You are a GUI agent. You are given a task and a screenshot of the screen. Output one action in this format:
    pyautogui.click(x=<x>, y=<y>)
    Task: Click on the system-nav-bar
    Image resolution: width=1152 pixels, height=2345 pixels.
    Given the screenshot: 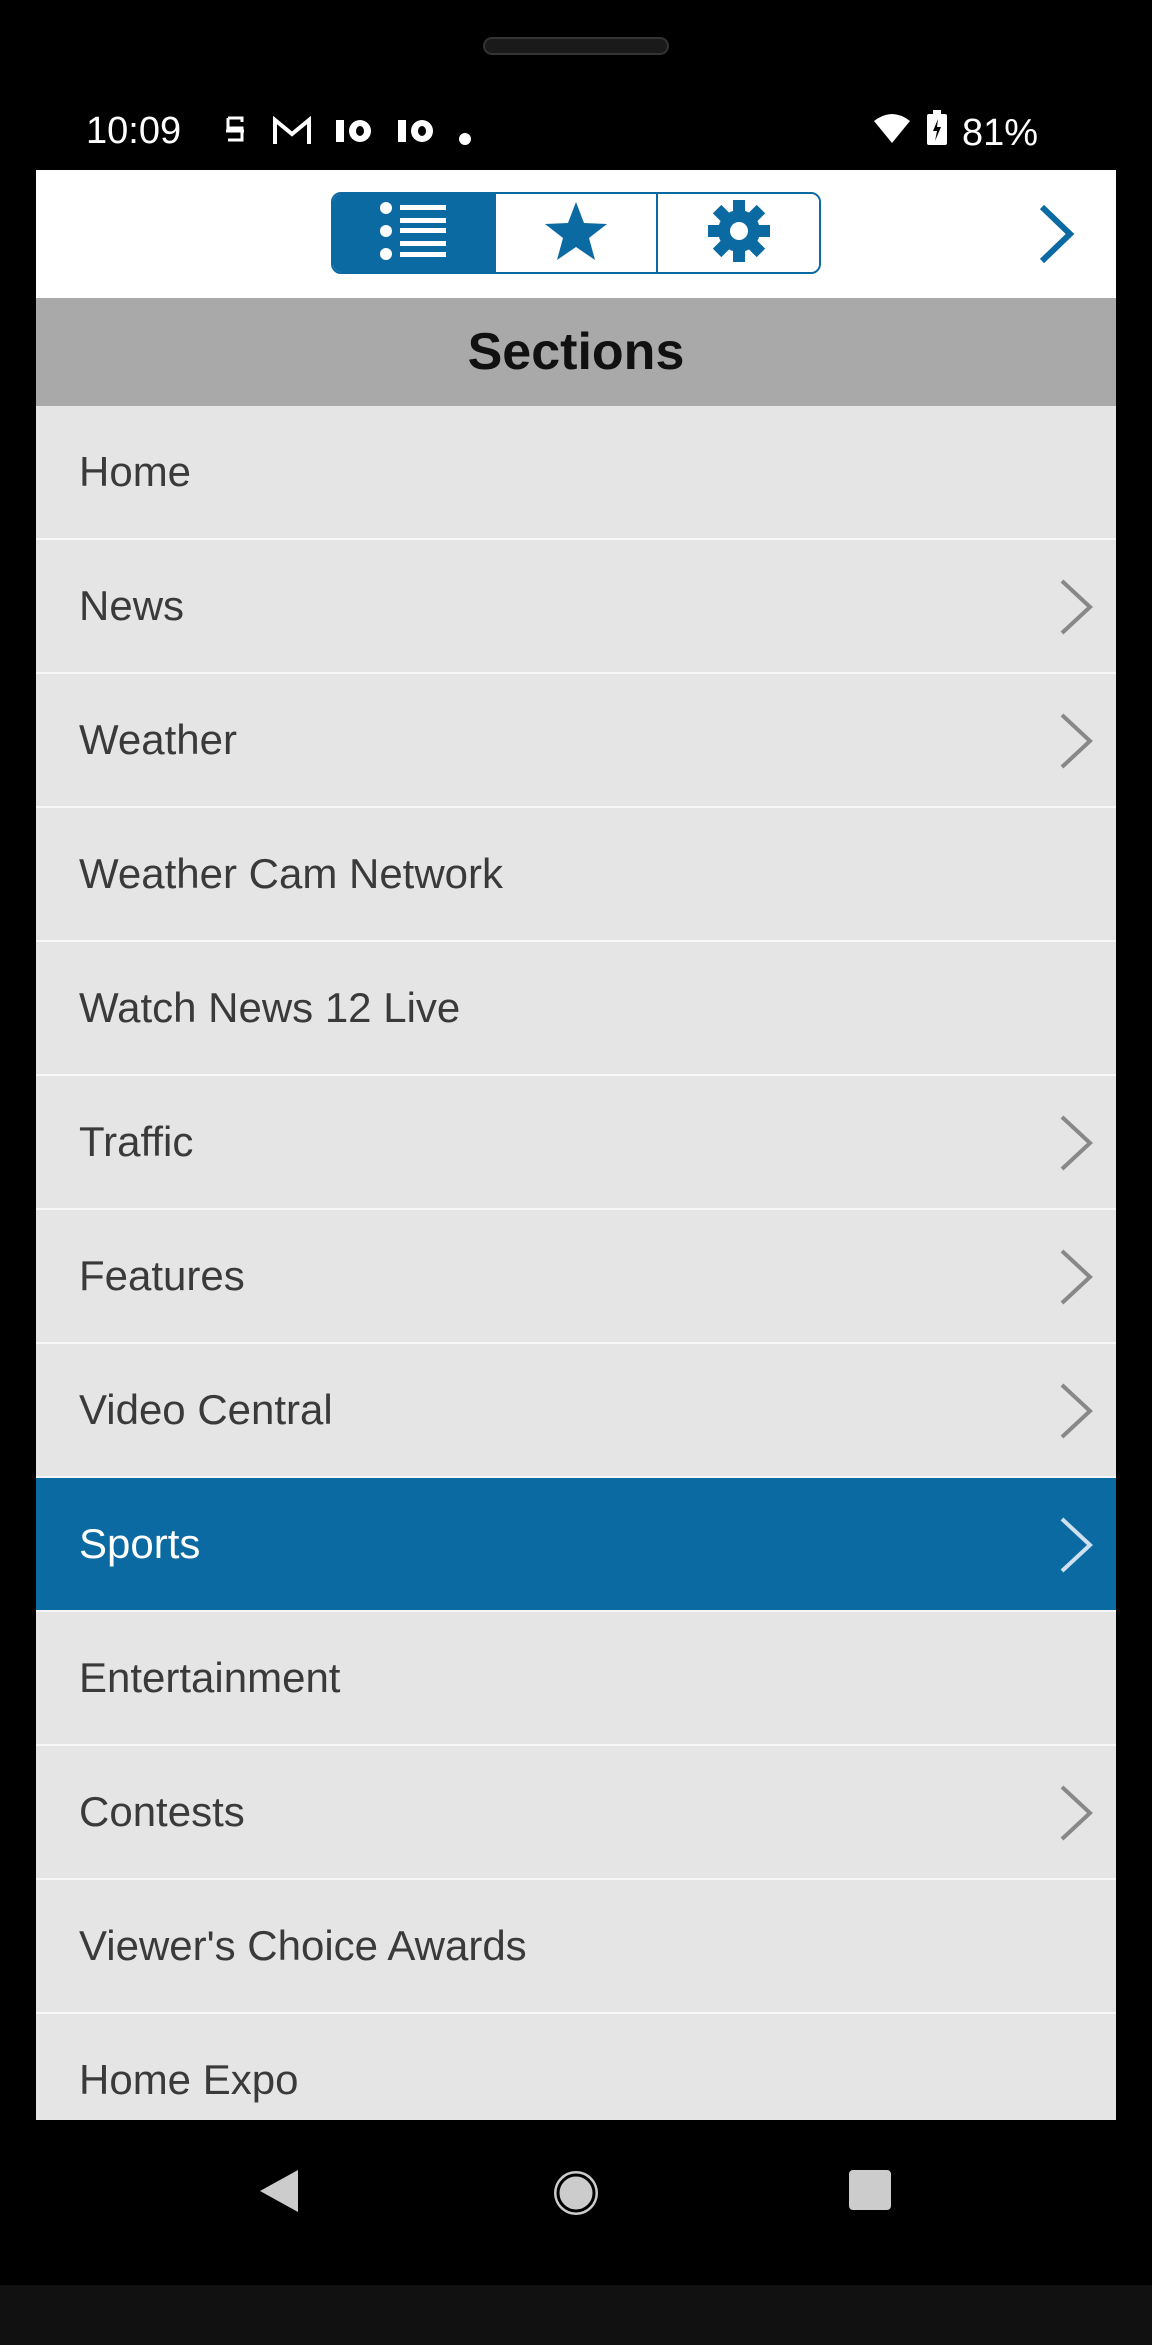 What is the action you would take?
    pyautogui.click(x=576, y=2200)
    